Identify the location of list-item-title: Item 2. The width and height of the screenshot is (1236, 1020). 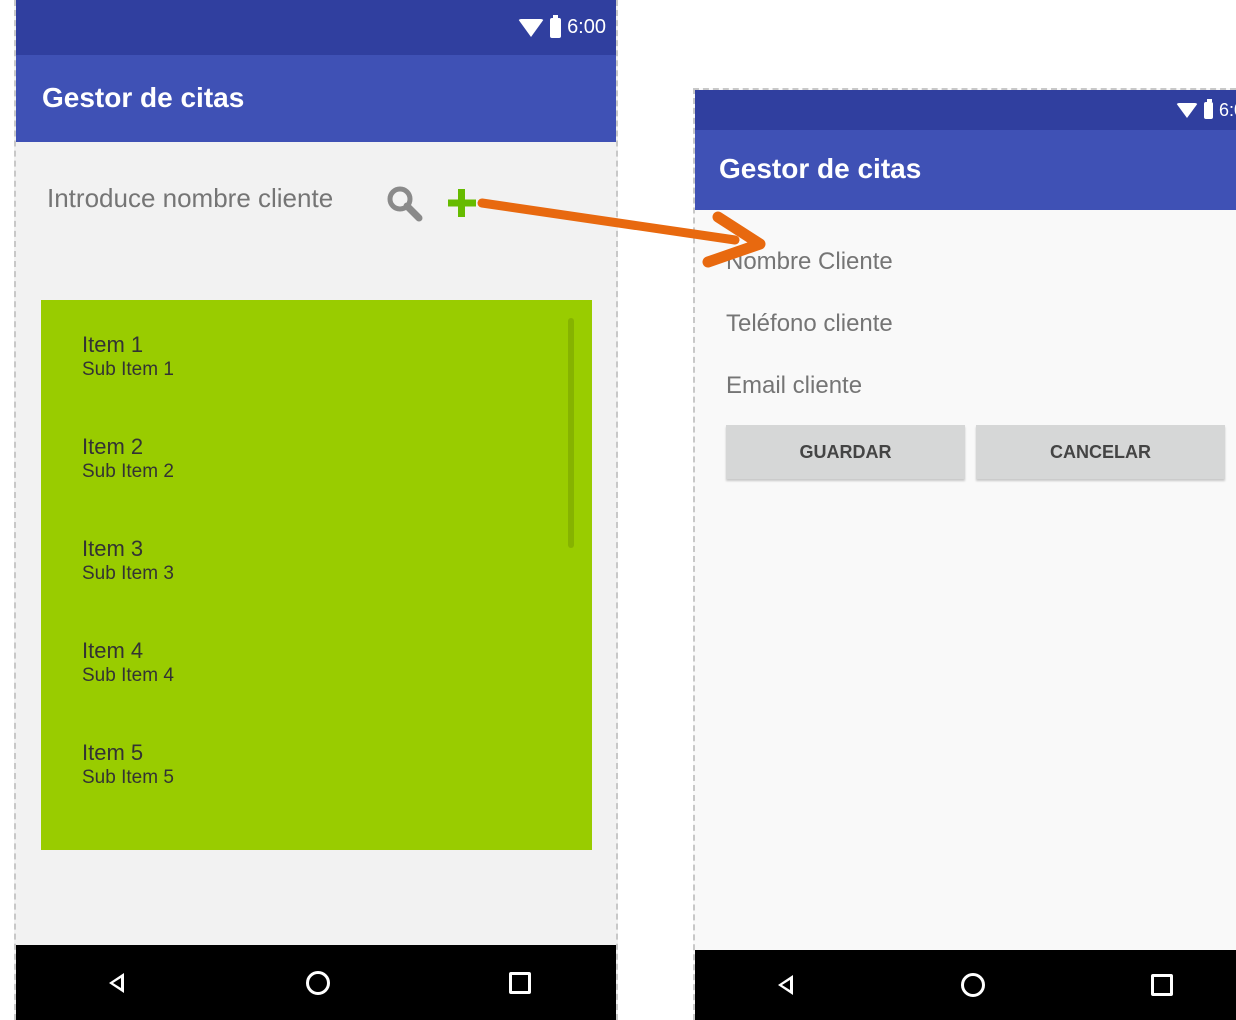
(113, 446).